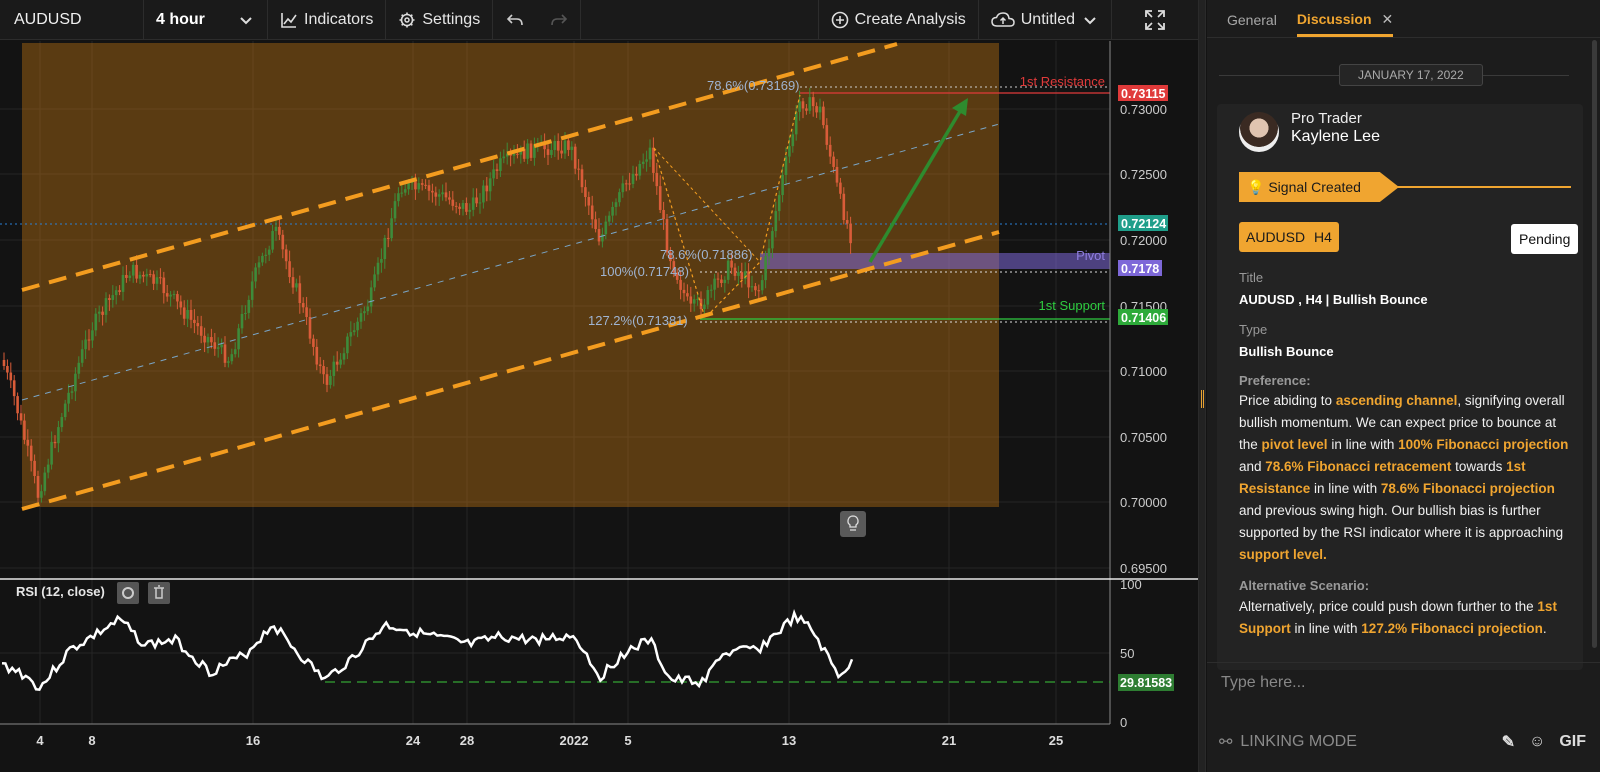 The image size is (1600, 772). Describe the element at coordinates (1388, 19) in the screenshot. I see `close-icon: ✕` at that location.